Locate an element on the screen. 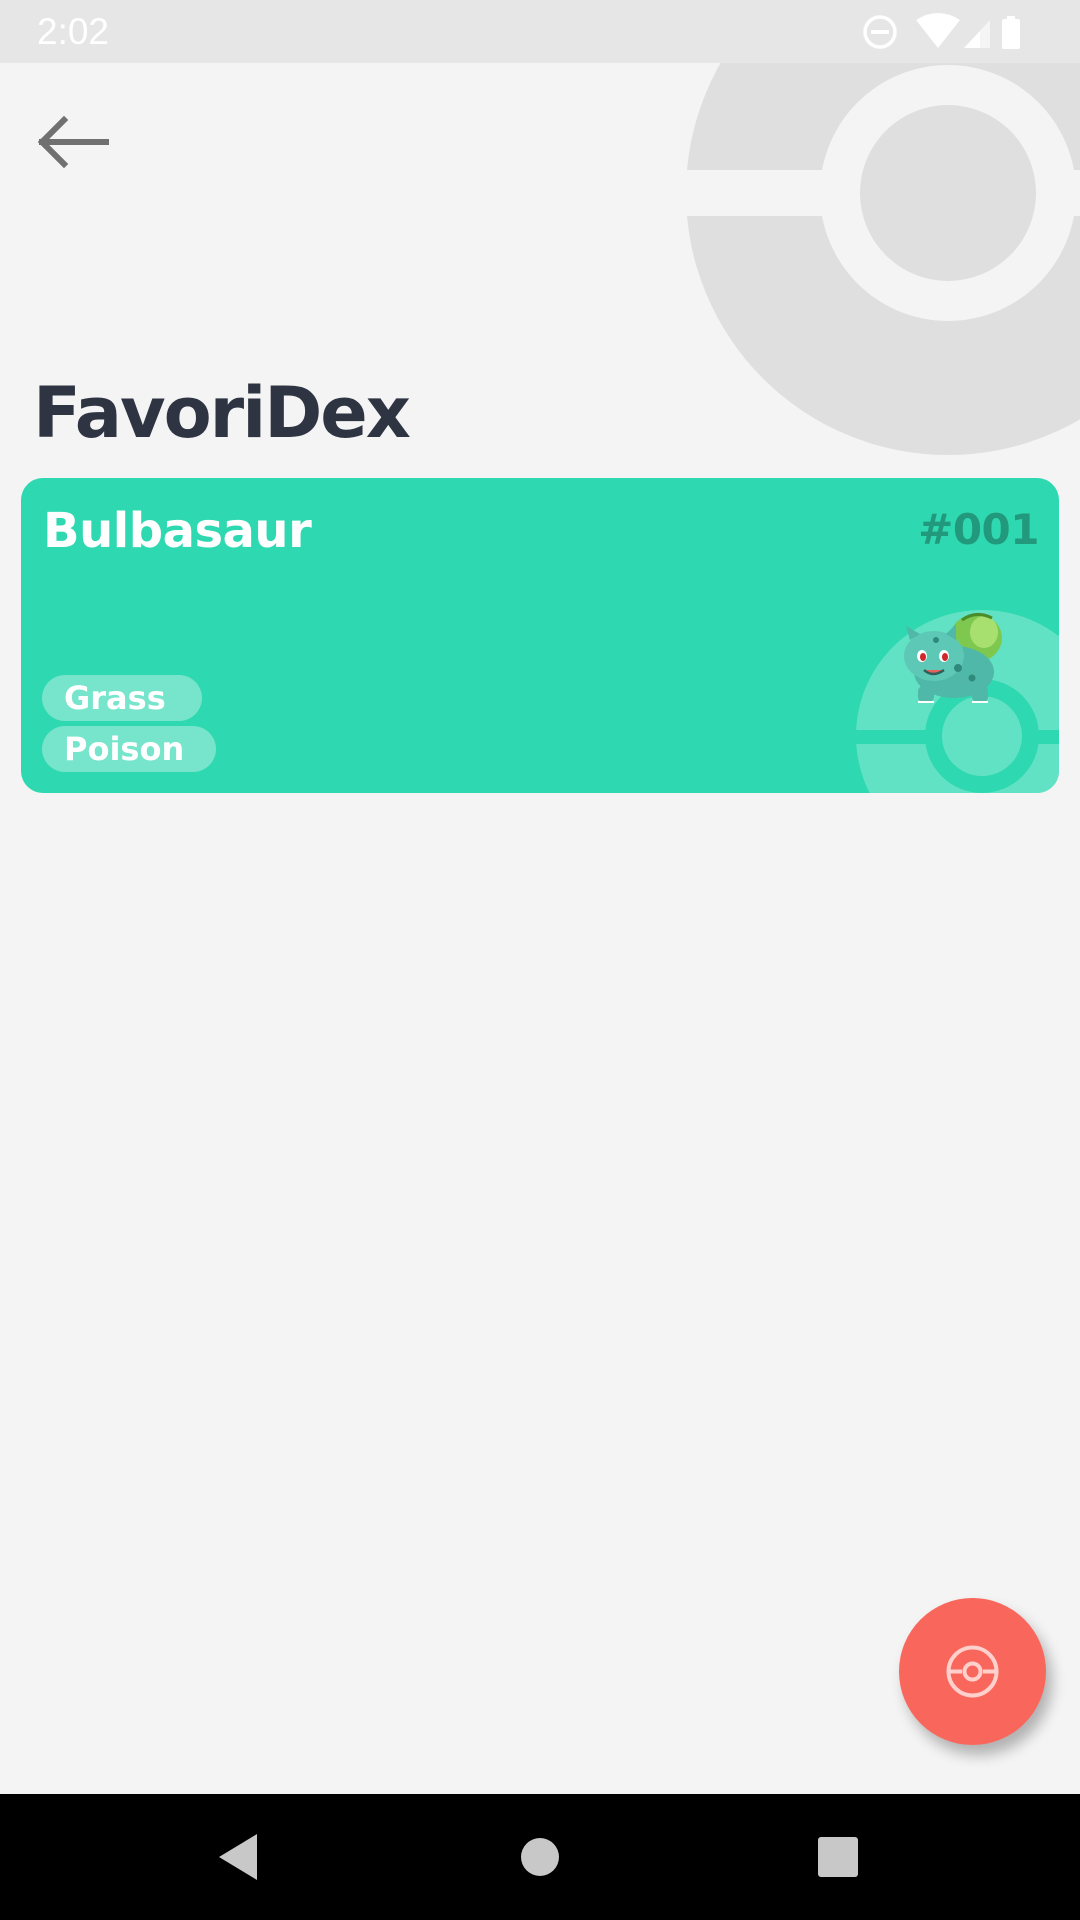 Image resolution: width=1080 pixels, height=1920 pixels. pokemon-name: Bulbasaur is located at coordinates (177, 531).